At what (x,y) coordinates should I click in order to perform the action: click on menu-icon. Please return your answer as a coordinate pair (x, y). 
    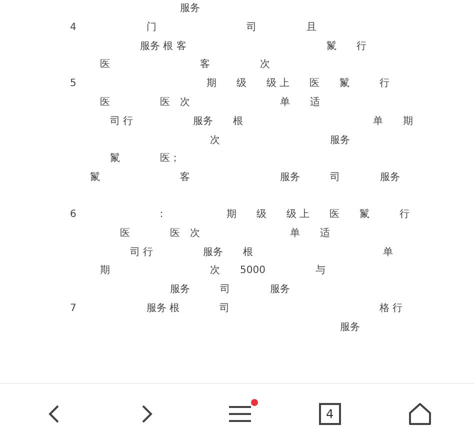
    Looking at the image, I should click on (240, 414).